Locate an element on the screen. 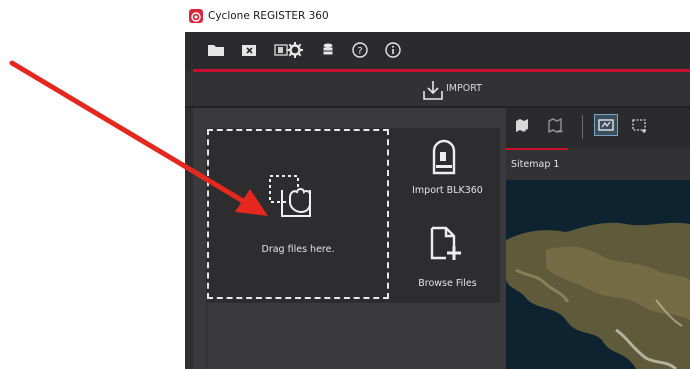 This screenshot has height=369, width=690. import-label: IMPORT is located at coordinates (464, 88).